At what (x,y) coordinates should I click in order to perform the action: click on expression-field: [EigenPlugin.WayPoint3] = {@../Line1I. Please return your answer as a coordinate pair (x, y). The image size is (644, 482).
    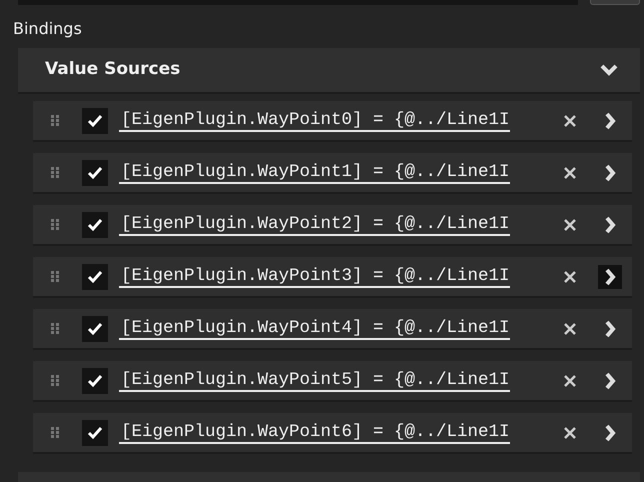
    Looking at the image, I should click on (314, 277).